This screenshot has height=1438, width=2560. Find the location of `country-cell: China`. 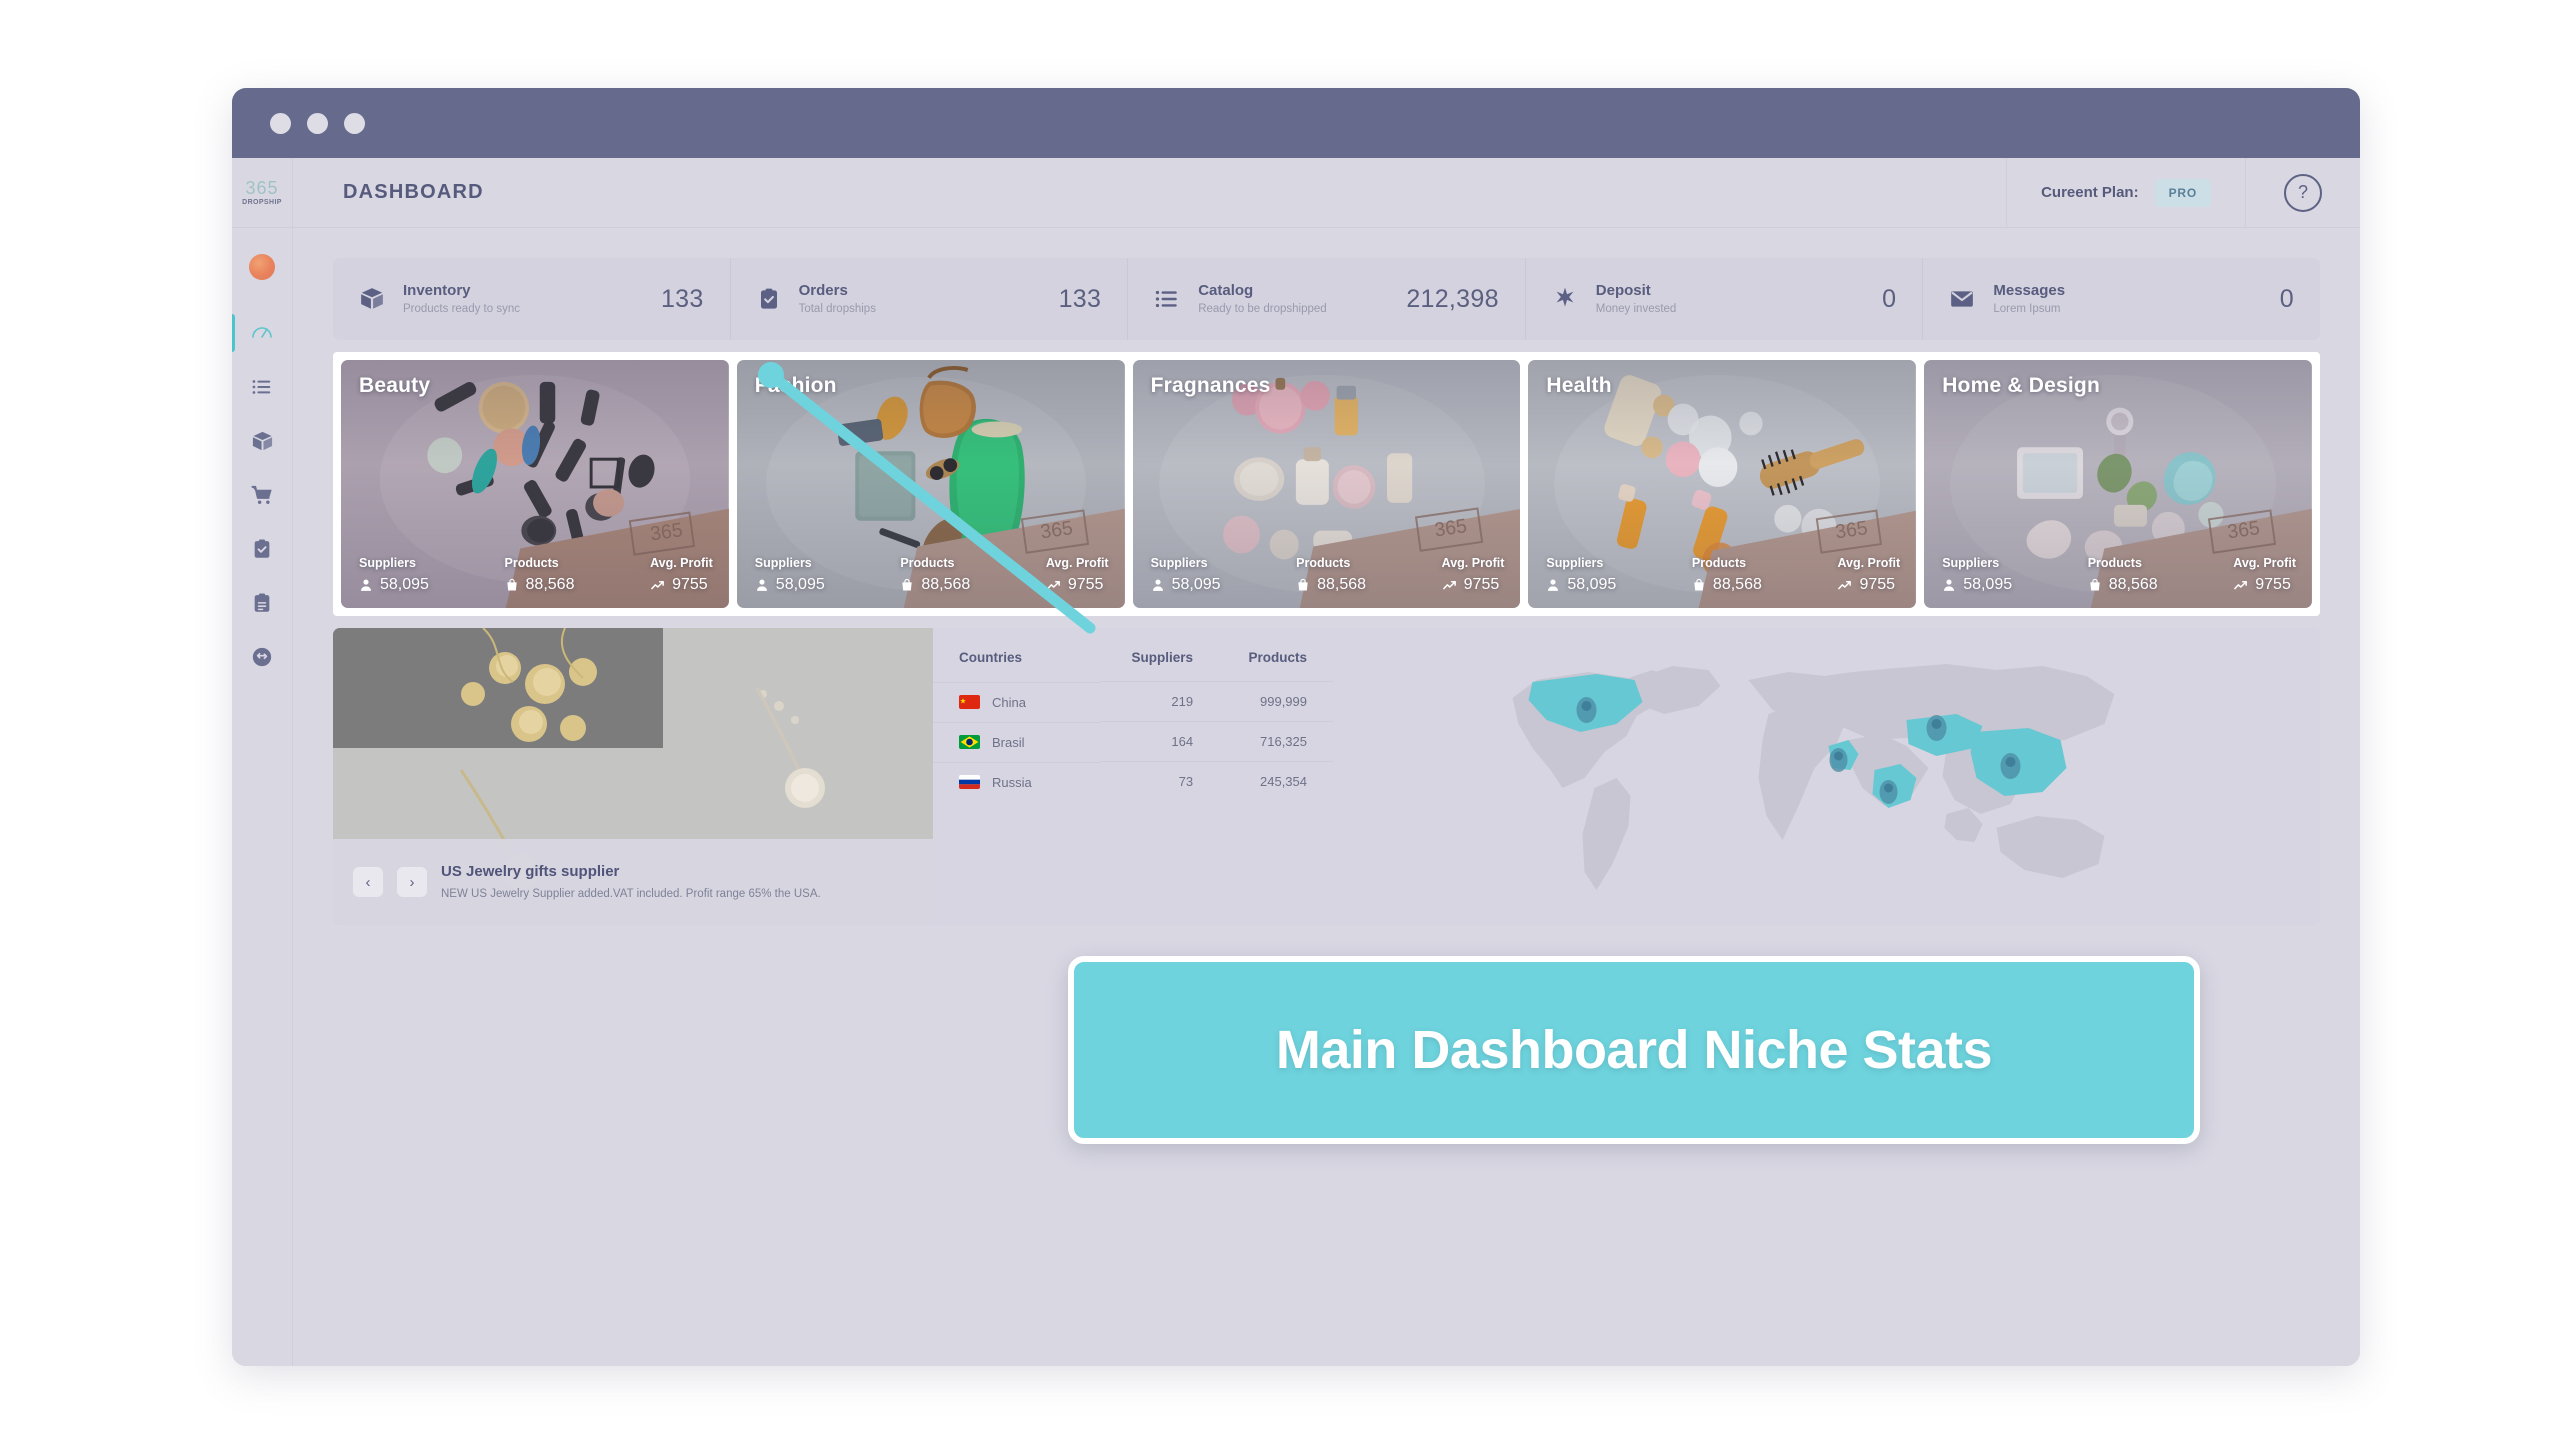

country-cell: China is located at coordinates (1017, 701).